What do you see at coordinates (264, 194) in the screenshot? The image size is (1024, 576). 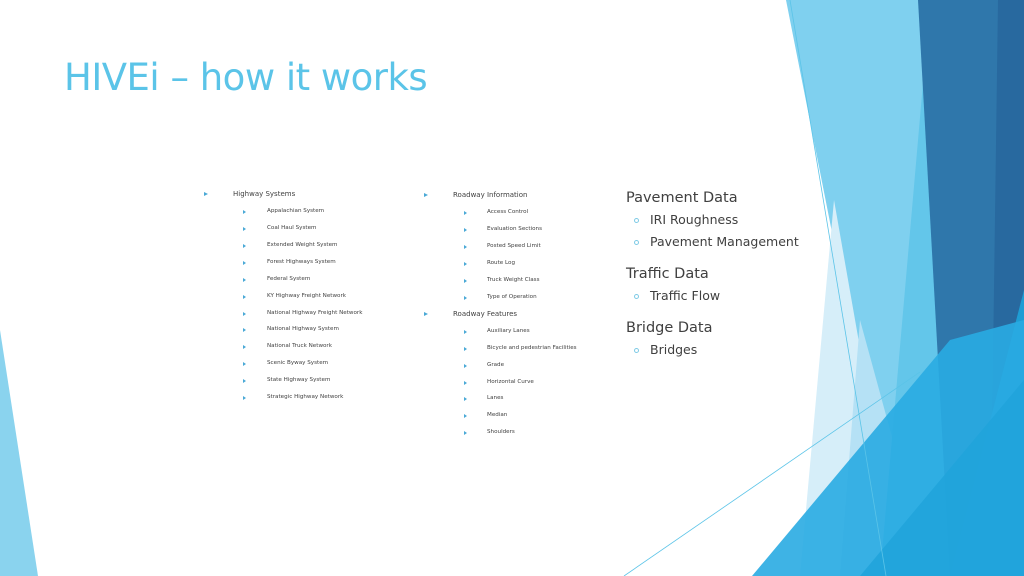 I see `group-heading: Highway Systems` at bounding box center [264, 194].